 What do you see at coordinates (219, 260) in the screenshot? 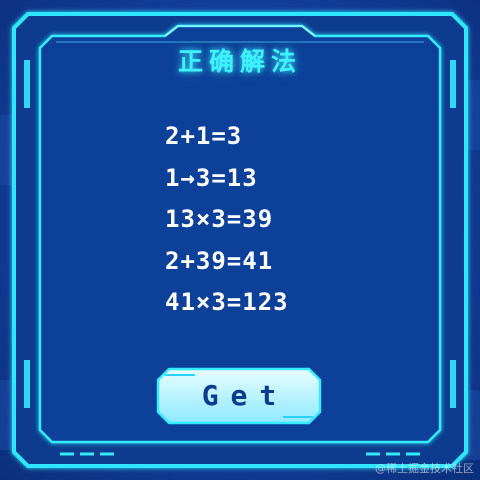
I see `solution-step: 2+39=41` at bounding box center [219, 260].